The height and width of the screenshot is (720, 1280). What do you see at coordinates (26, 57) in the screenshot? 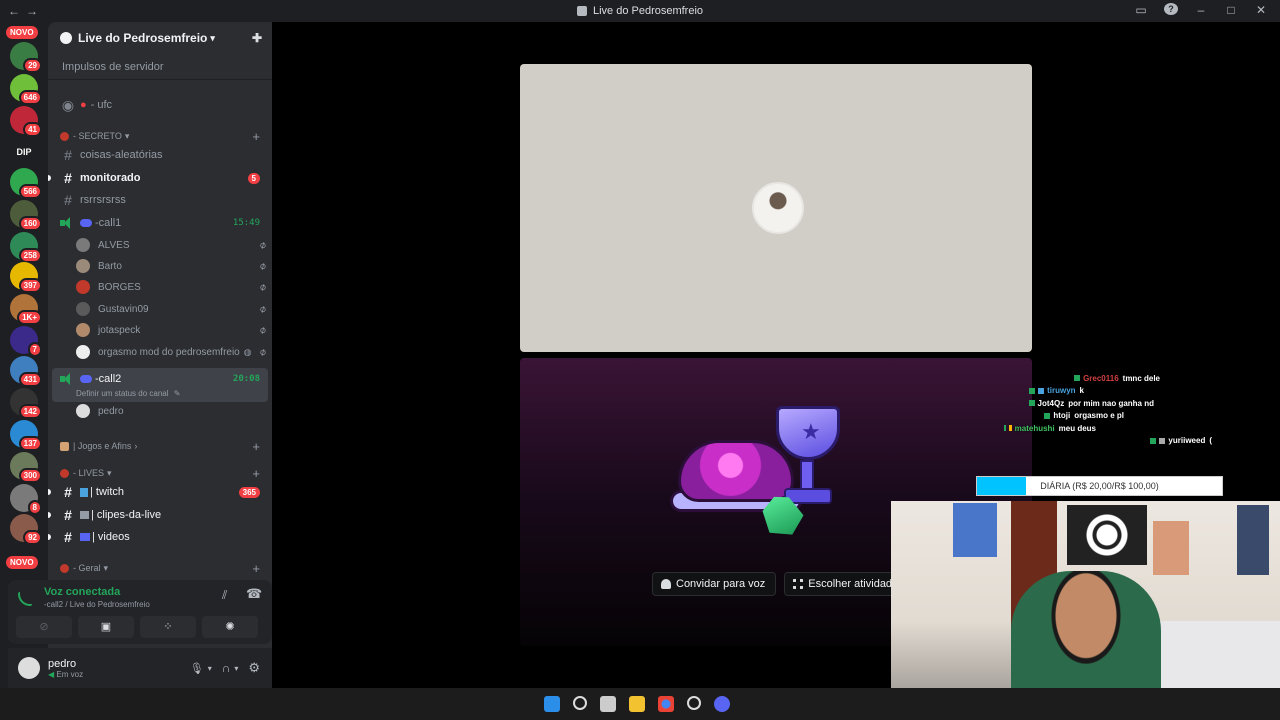
I see `server-icon: 29` at bounding box center [26, 57].